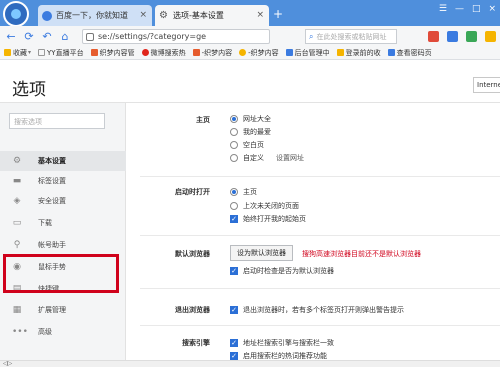 The image size is (500, 367). I want to click on sidebar-item-tabs: ▬ 标签设置, so click(63, 181).